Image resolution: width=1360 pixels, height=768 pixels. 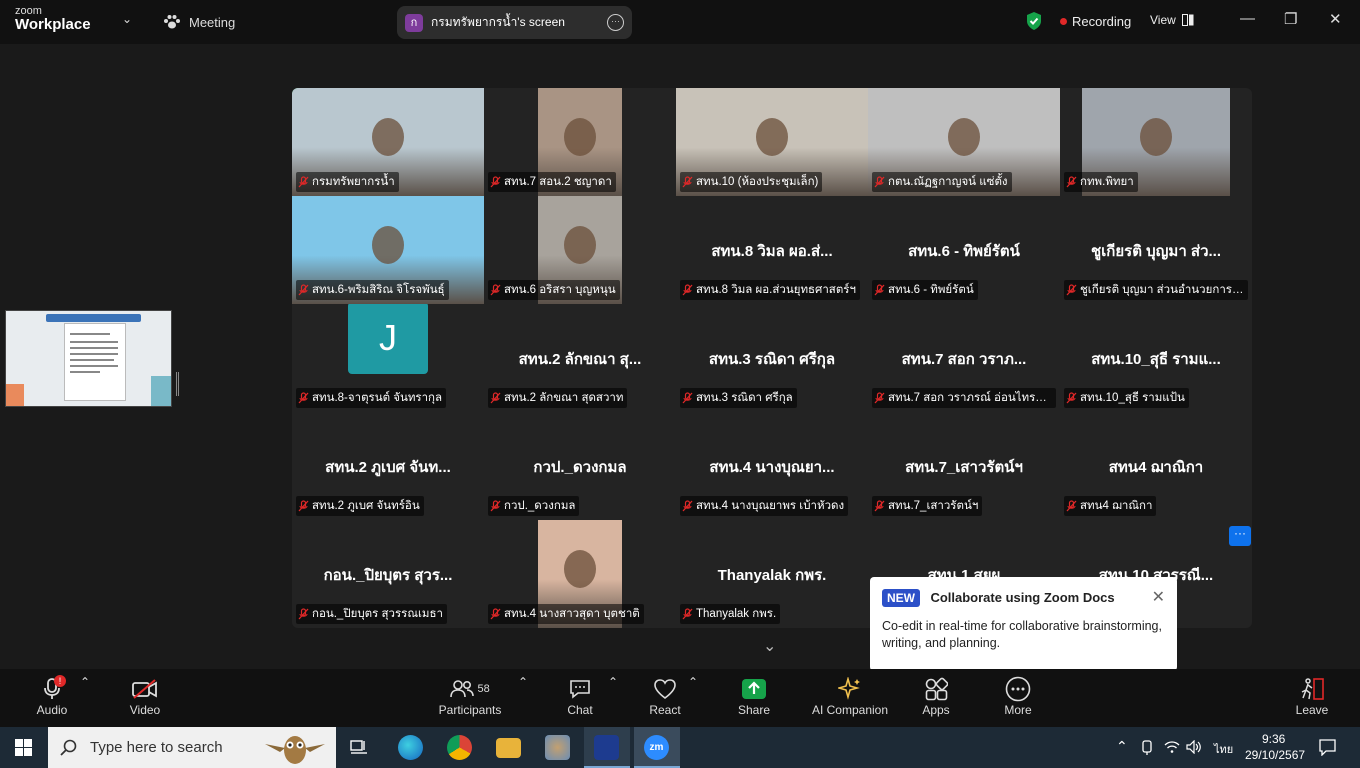 I want to click on participant-tile: สทน.2 ภูเบศ จันท... สทน.2 ภูเบศ จันทร์อิน, so click(x=388, y=466).